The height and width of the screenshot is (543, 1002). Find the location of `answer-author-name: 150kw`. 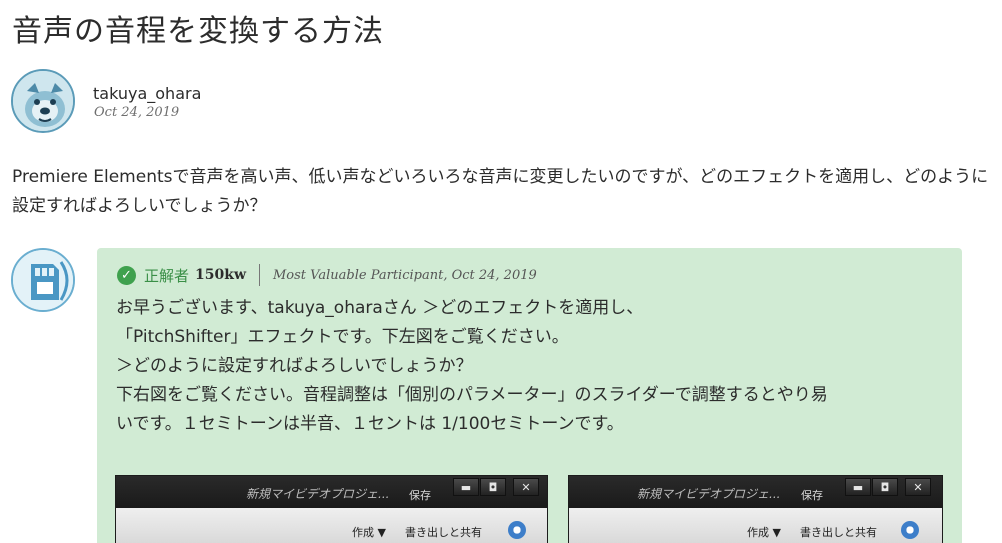

answer-author-name: 150kw is located at coordinates (220, 275).